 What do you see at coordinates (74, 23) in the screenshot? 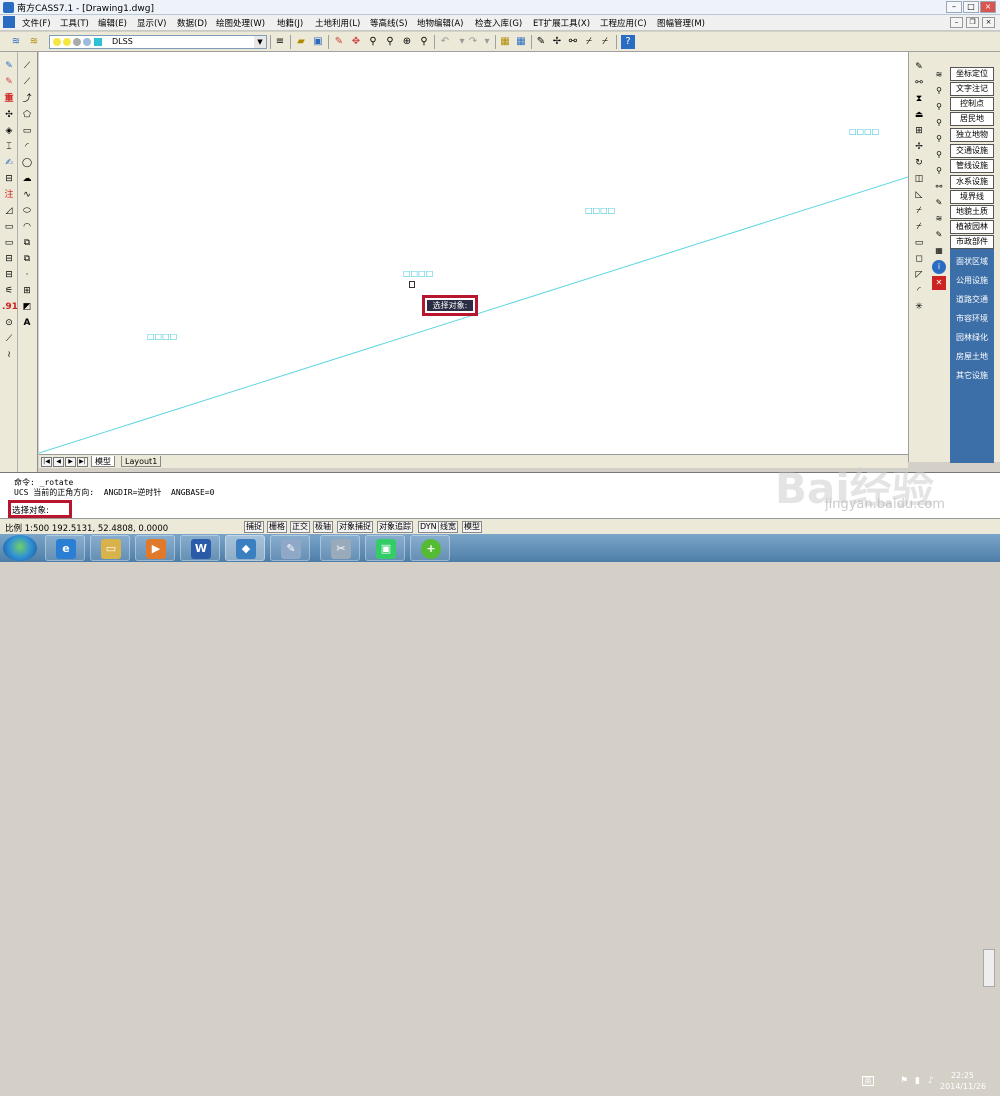
I see `menu-tools: 工具(T)` at bounding box center [74, 23].